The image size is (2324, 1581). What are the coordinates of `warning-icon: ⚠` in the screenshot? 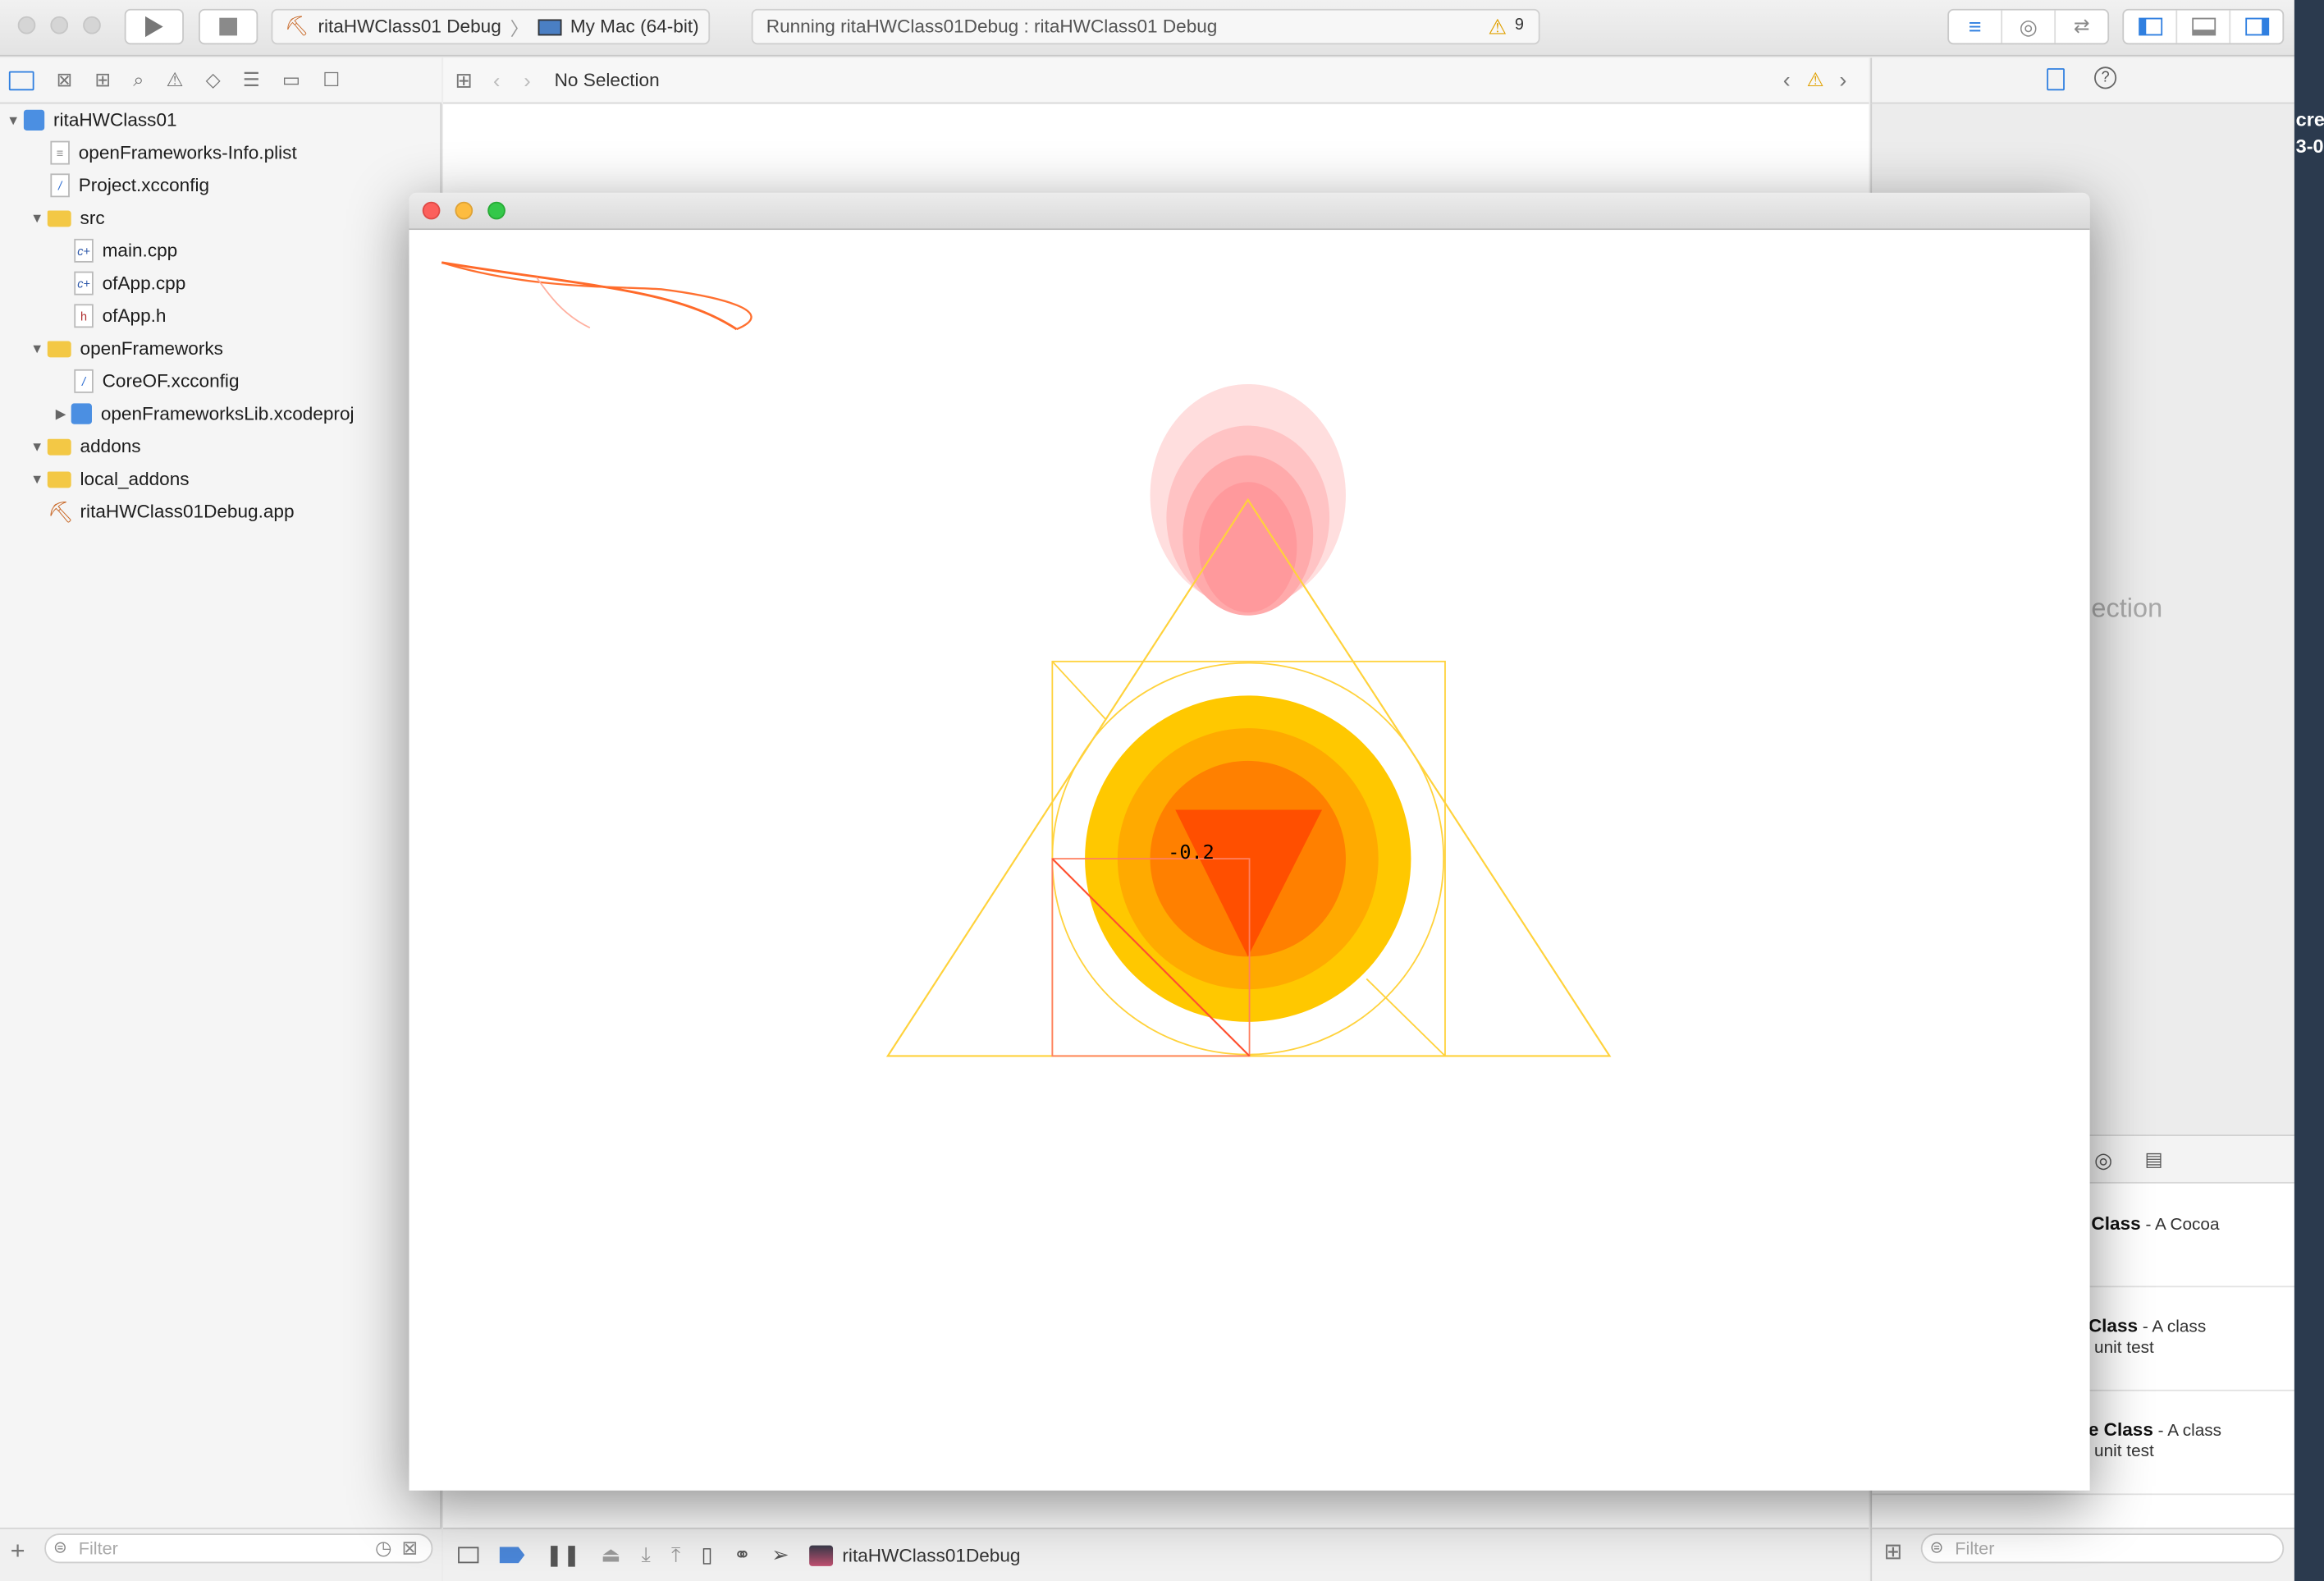 It's located at (1497, 27).